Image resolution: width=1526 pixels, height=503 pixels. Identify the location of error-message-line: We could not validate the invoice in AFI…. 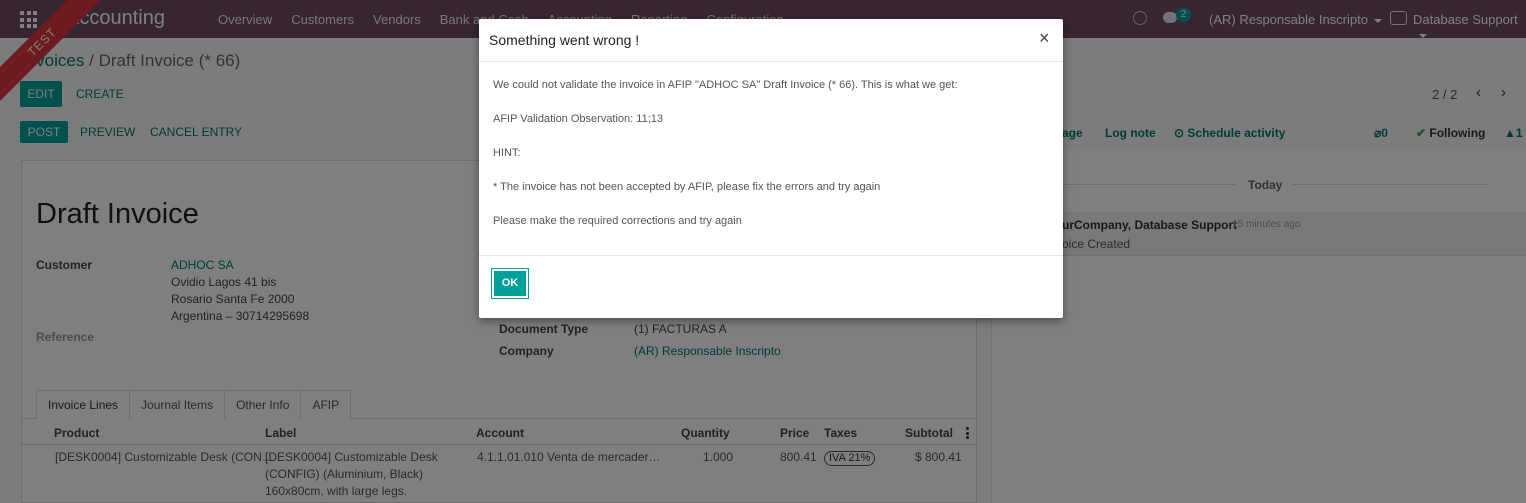
(725, 85).